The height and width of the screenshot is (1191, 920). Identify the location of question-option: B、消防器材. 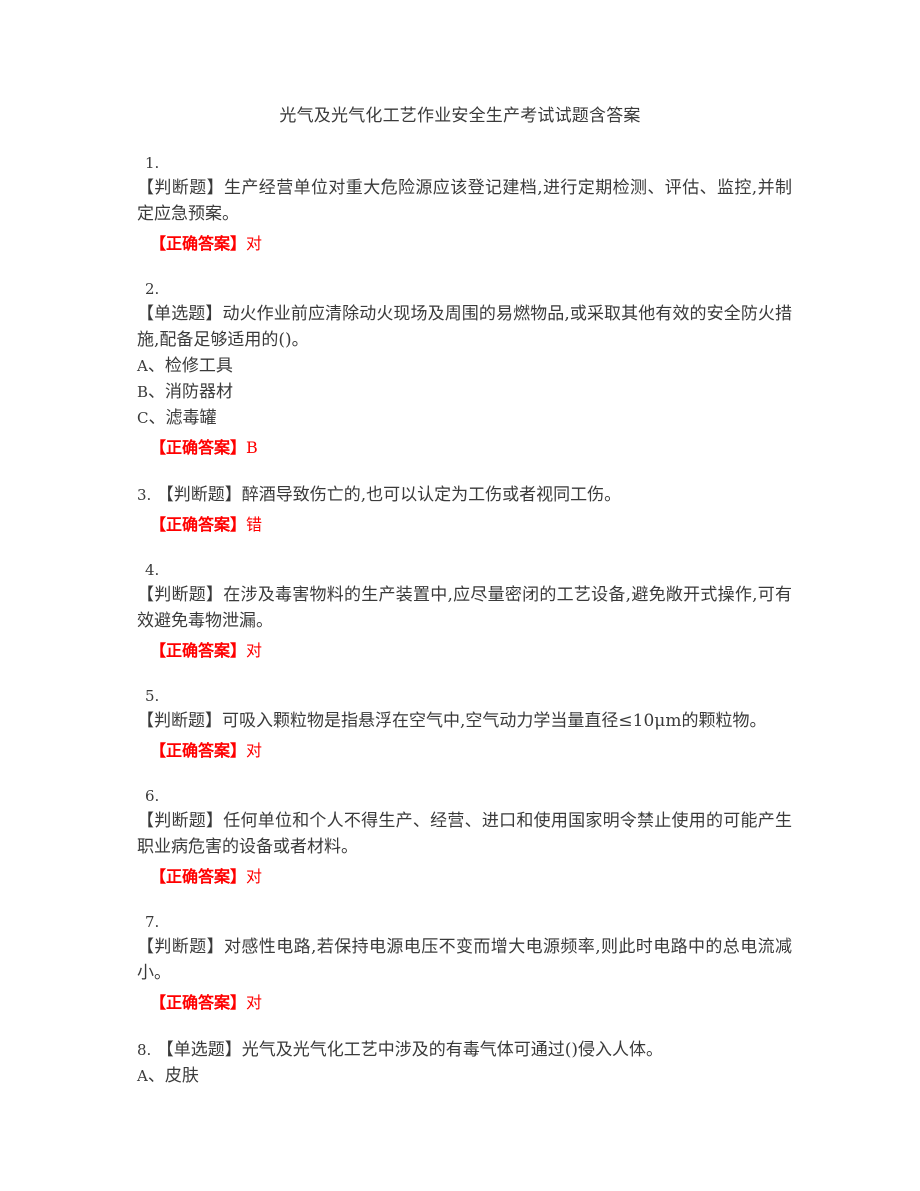
(464, 392).